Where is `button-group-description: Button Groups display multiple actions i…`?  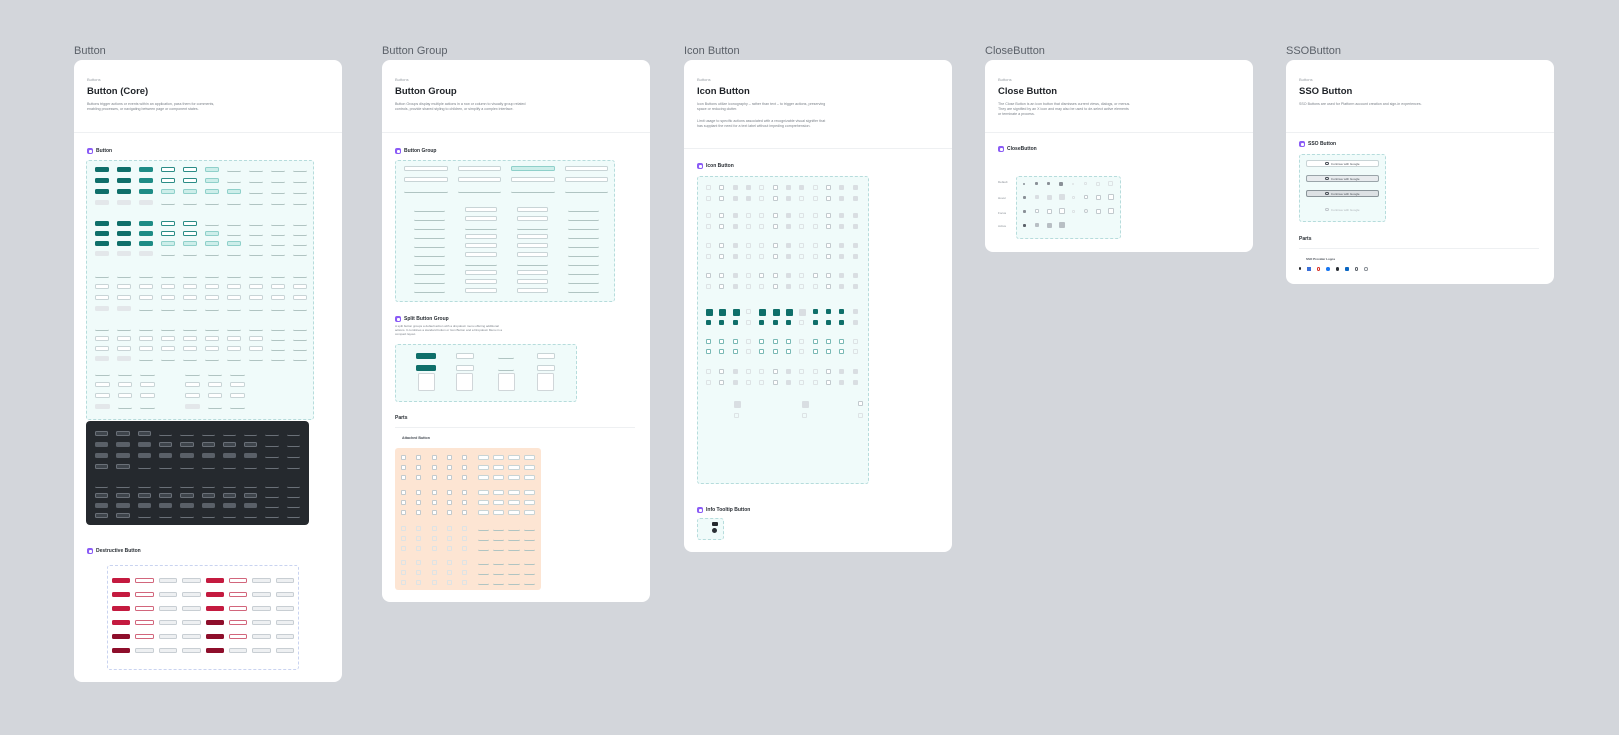
button-group-description: Button Groups display multiple actions i… is located at coordinates (460, 106).